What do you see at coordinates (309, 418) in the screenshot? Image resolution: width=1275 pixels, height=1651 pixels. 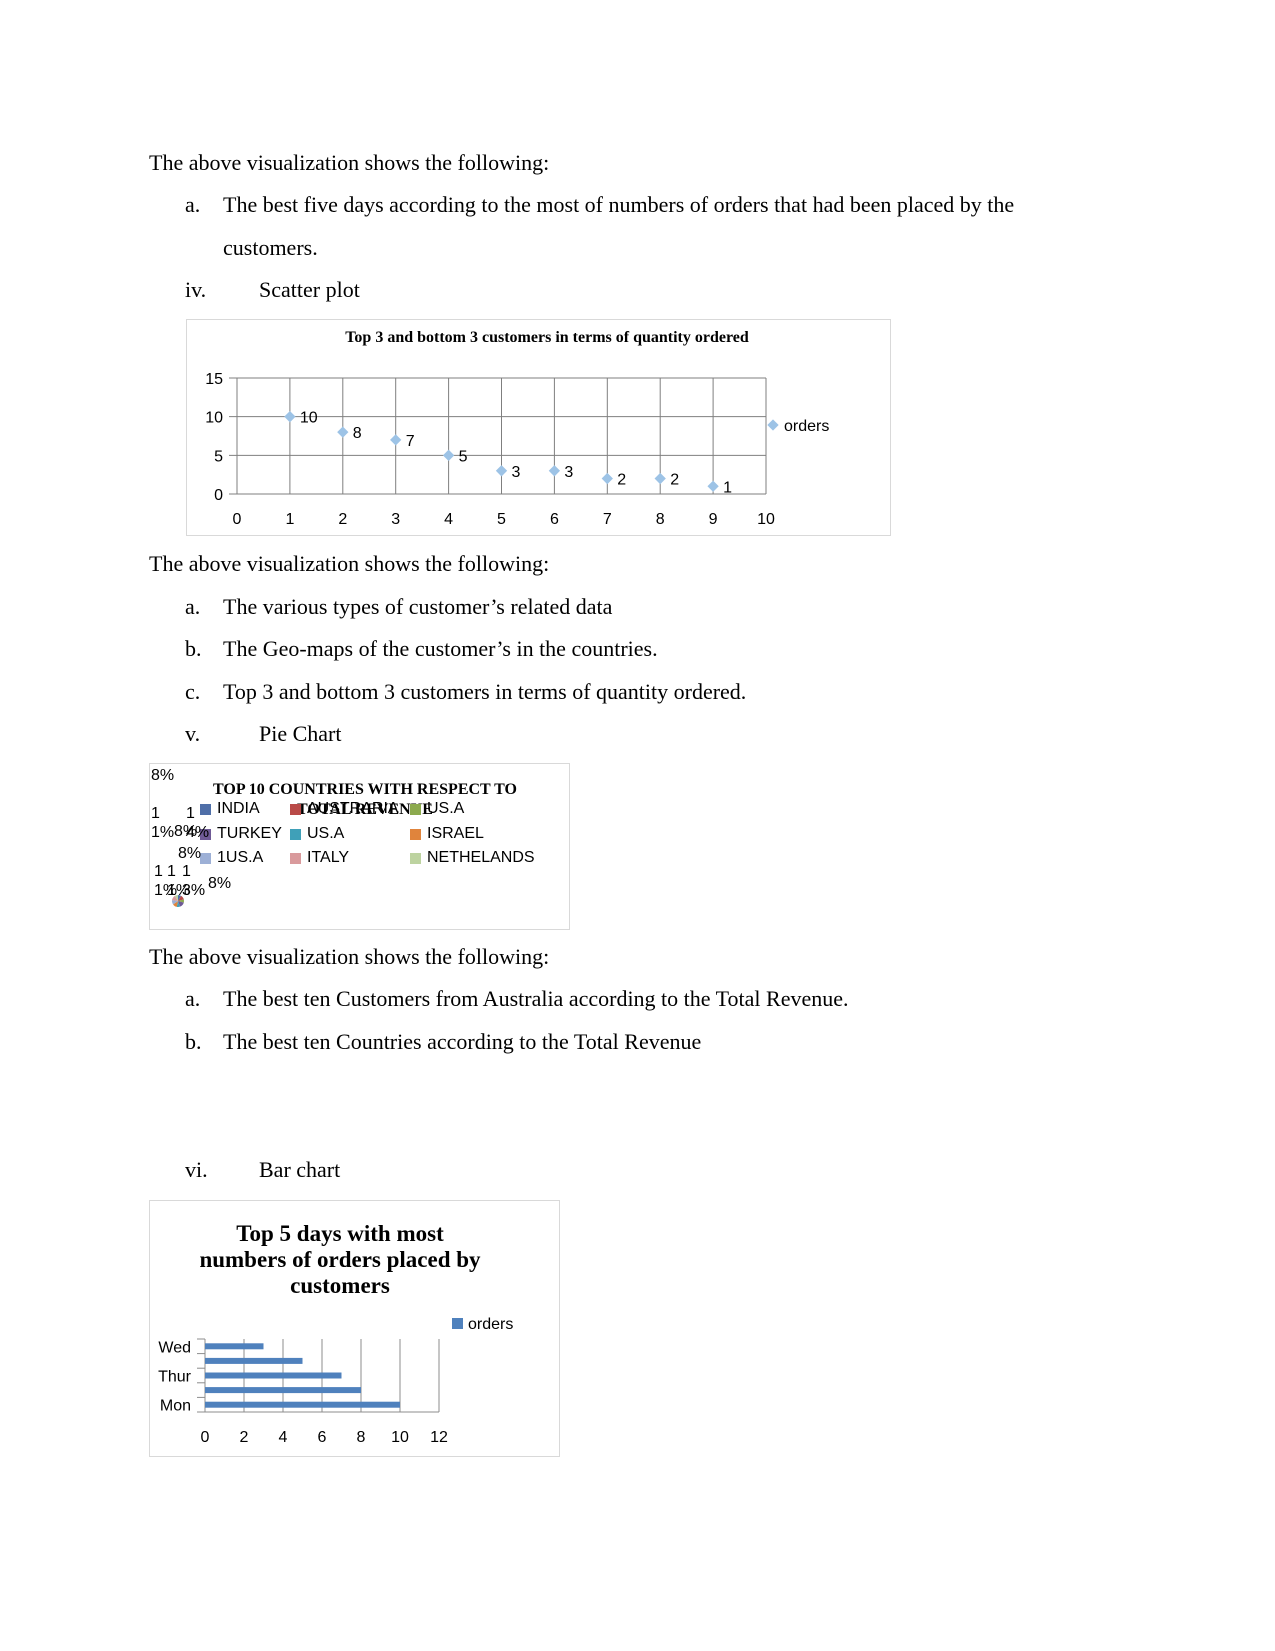 I see `data-label: 10` at bounding box center [309, 418].